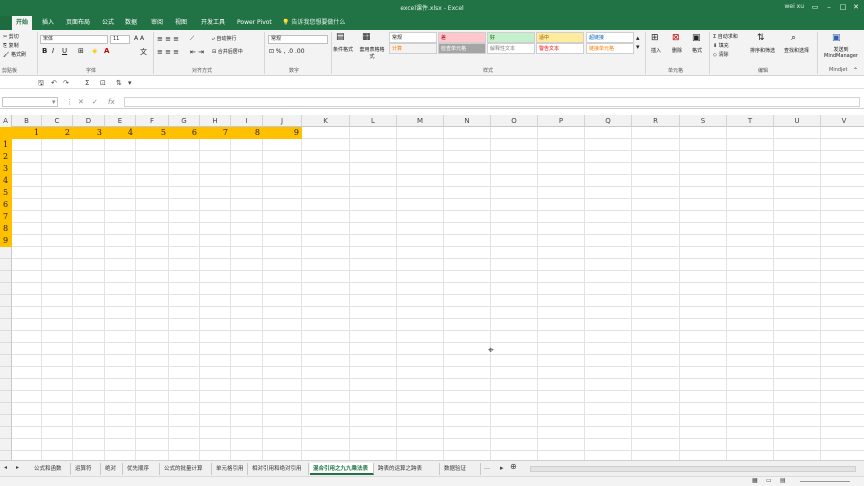 Image resolution: width=864 pixels, height=486 pixels. What do you see at coordinates (168, 39) in the screenshot?
I see `top-align-button: ≡ ≡ ≡` at bounding box center [168, 39].